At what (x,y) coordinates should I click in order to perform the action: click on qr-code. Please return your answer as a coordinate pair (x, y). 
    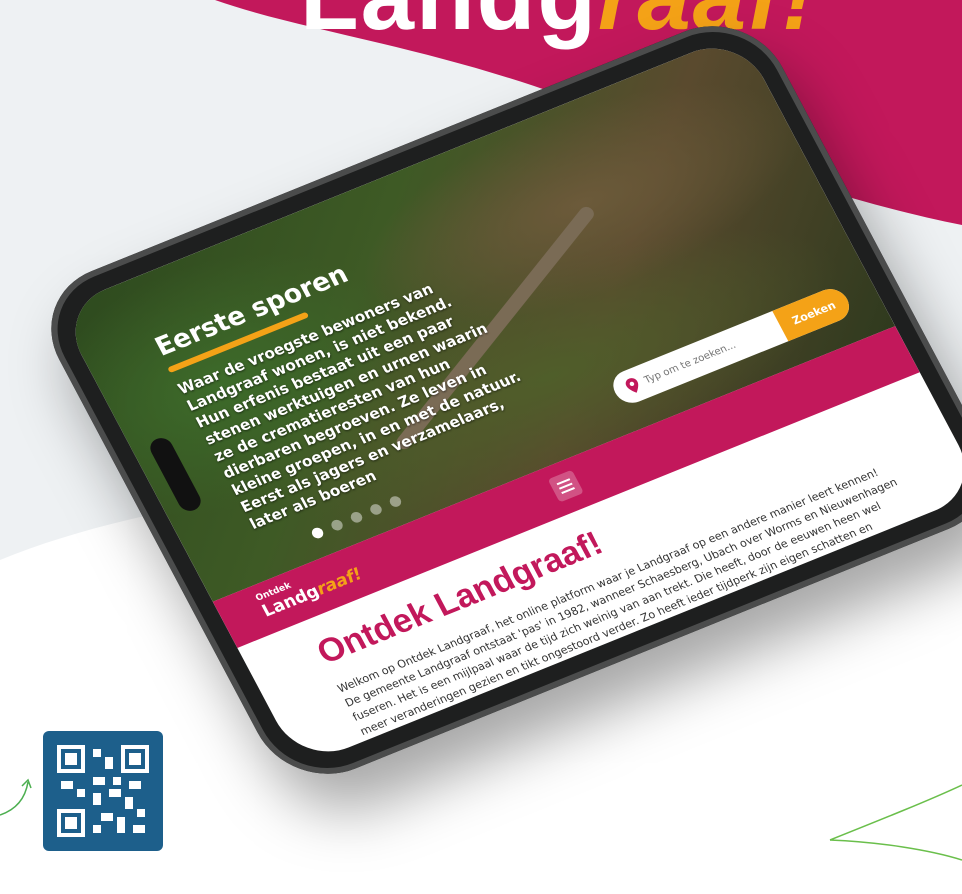
    Looking at the image, I should click on (103, 791).